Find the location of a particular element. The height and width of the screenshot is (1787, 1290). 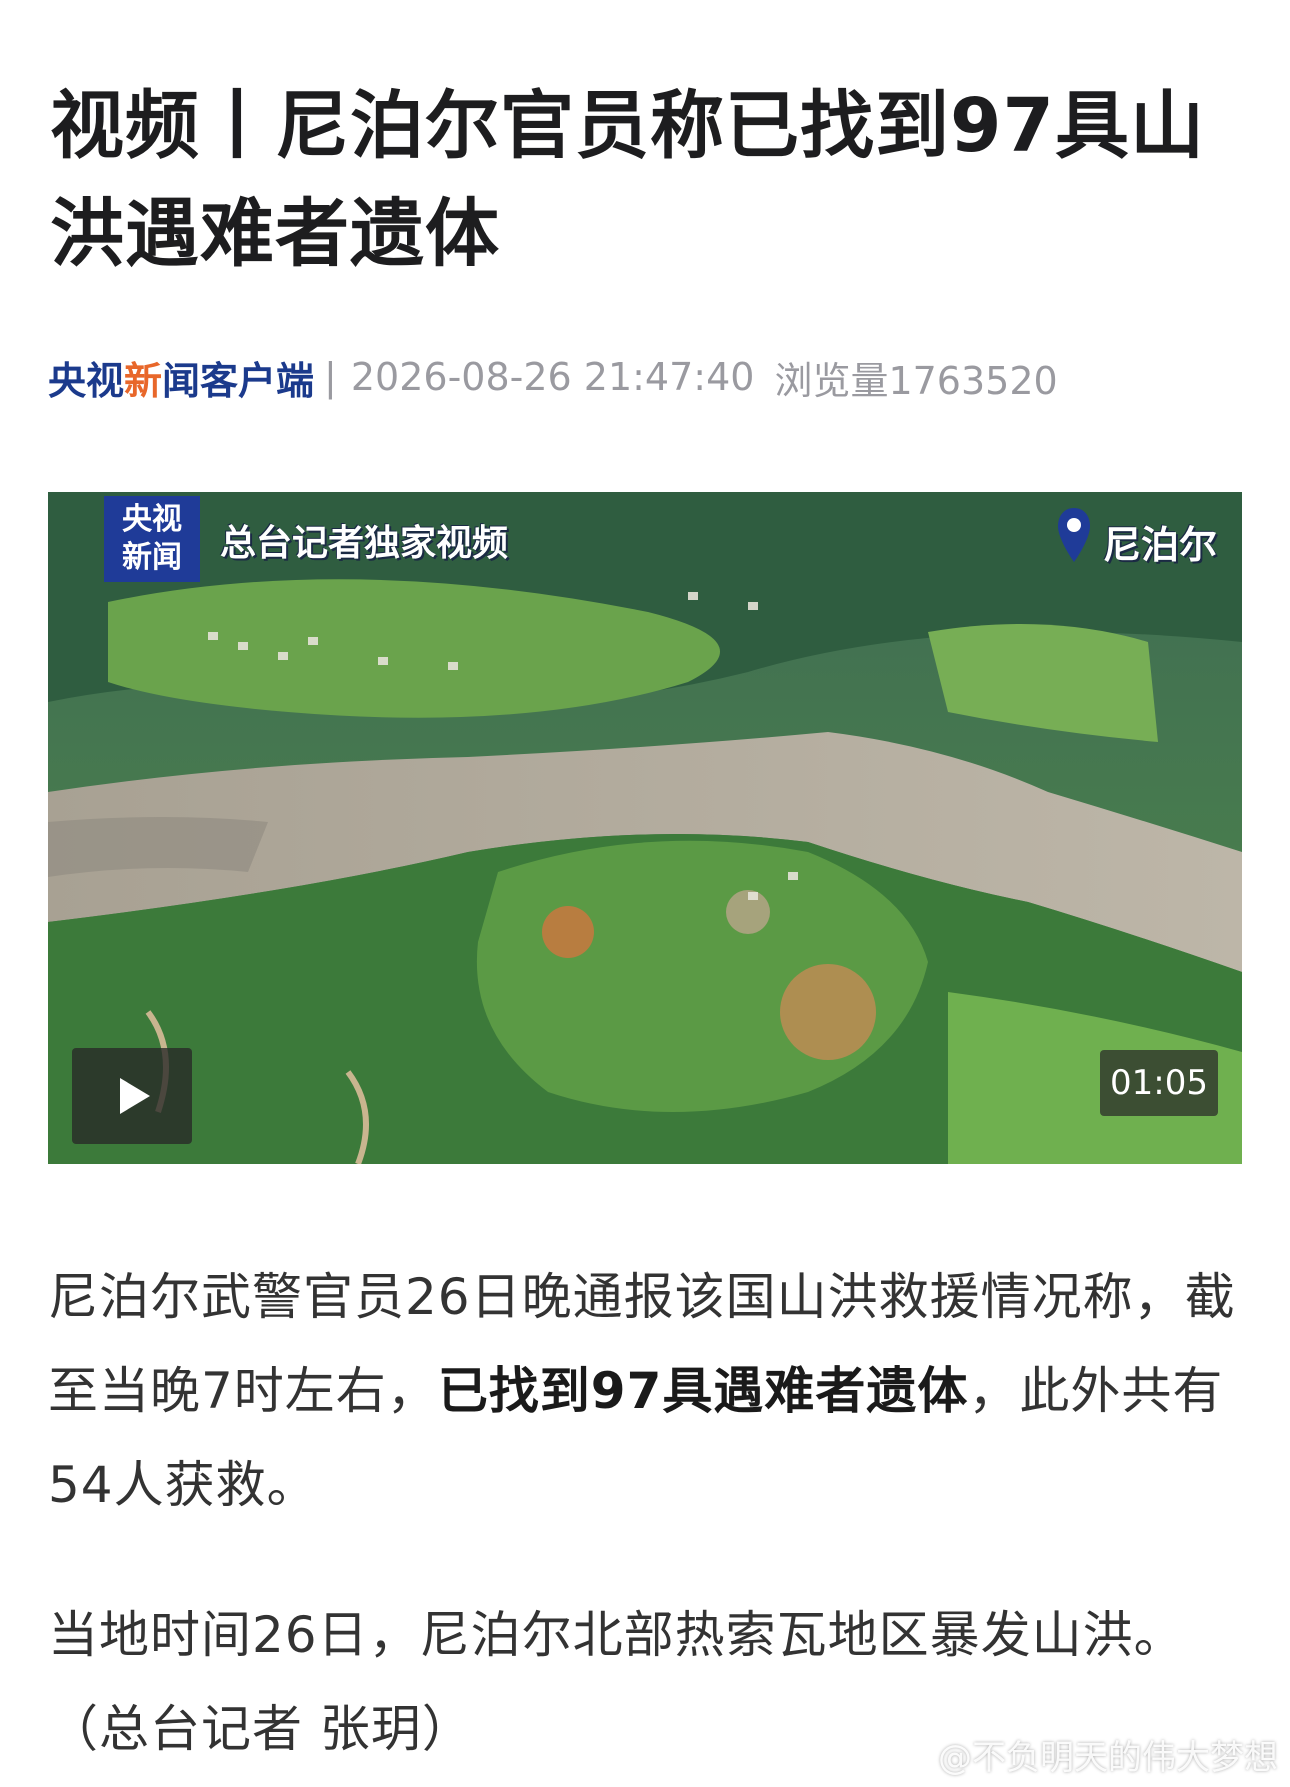

watermark-text: @不负明天的伟大梦想 is located at coordinates (1108, 1758).